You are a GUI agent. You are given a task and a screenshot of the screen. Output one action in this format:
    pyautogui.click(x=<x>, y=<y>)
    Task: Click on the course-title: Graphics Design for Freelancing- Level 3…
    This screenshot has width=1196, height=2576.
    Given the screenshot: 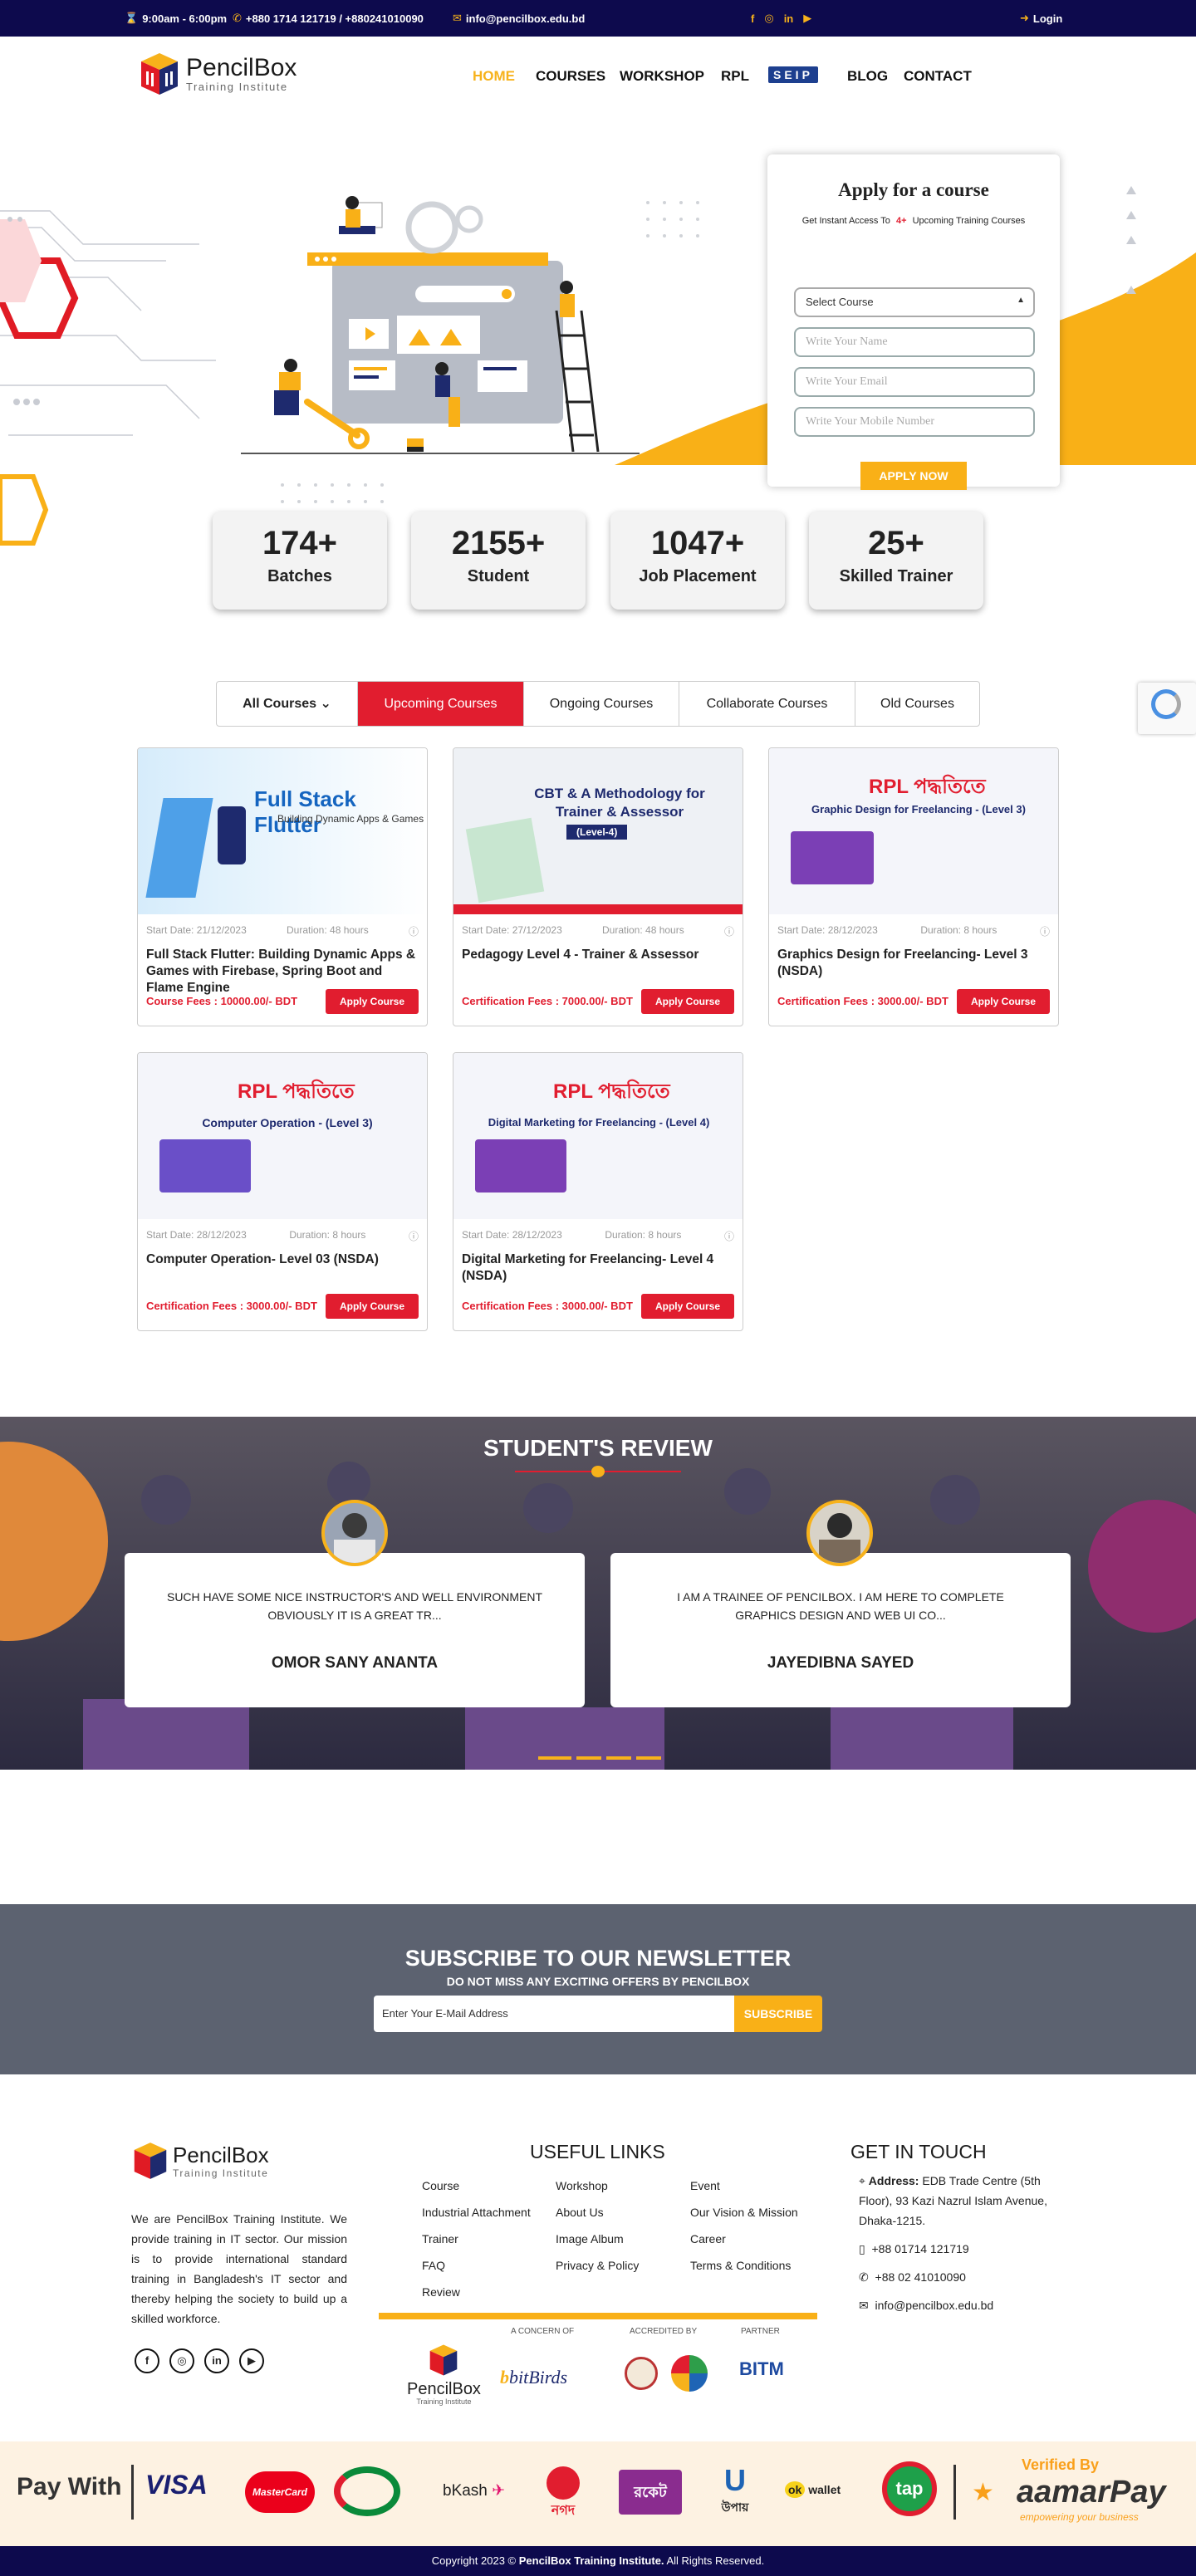 What is the action you would take?
    pyautogui.click(x=914, y=964)
    